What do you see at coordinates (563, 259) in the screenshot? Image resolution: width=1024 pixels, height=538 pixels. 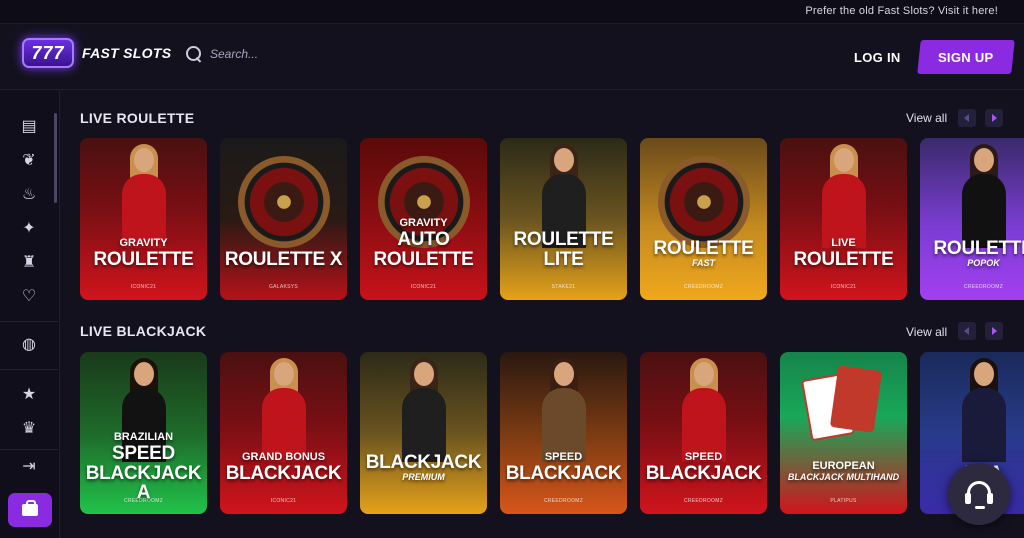 I see `game-card-title: LITE` at bounding box center [563, 259].